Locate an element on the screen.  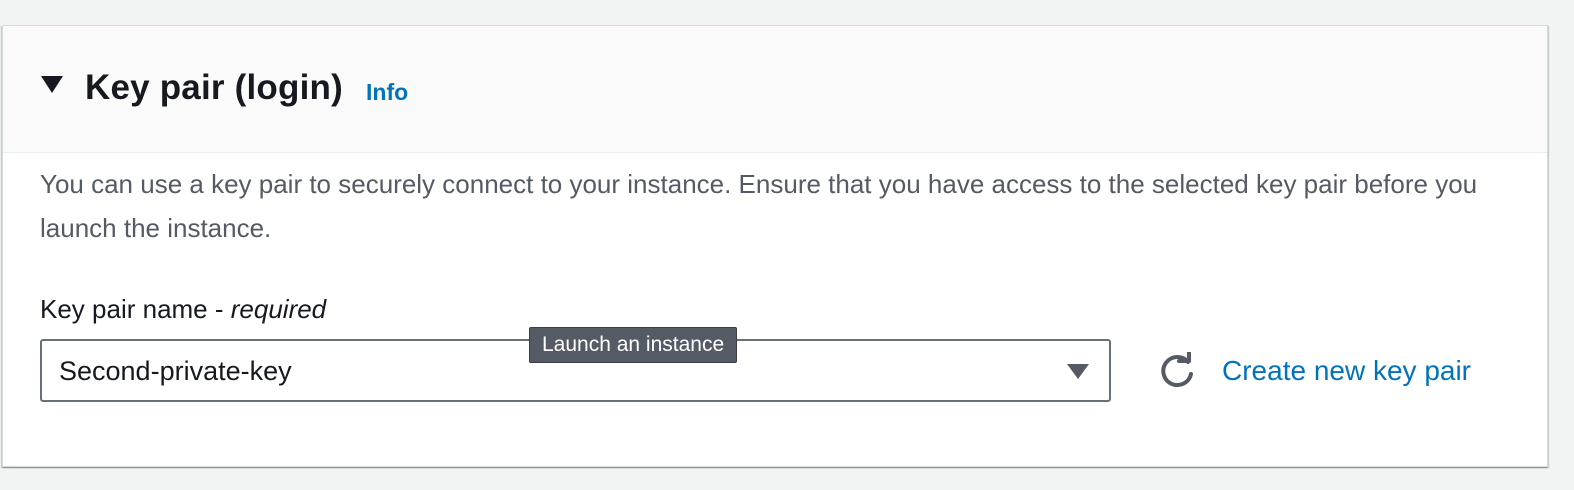
key-pair-name-label: Key pair name - required is located at coordinates (183, 309).